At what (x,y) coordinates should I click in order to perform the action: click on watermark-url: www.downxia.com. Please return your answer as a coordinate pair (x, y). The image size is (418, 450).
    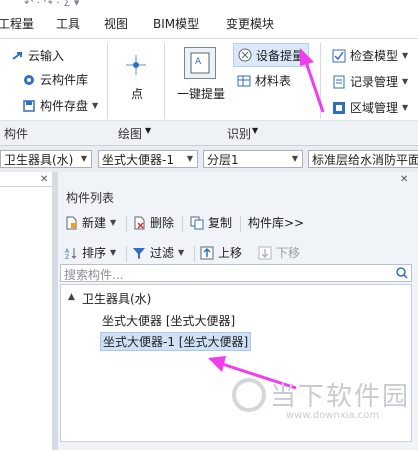
    Looking at the image, I should click on (333, 415).